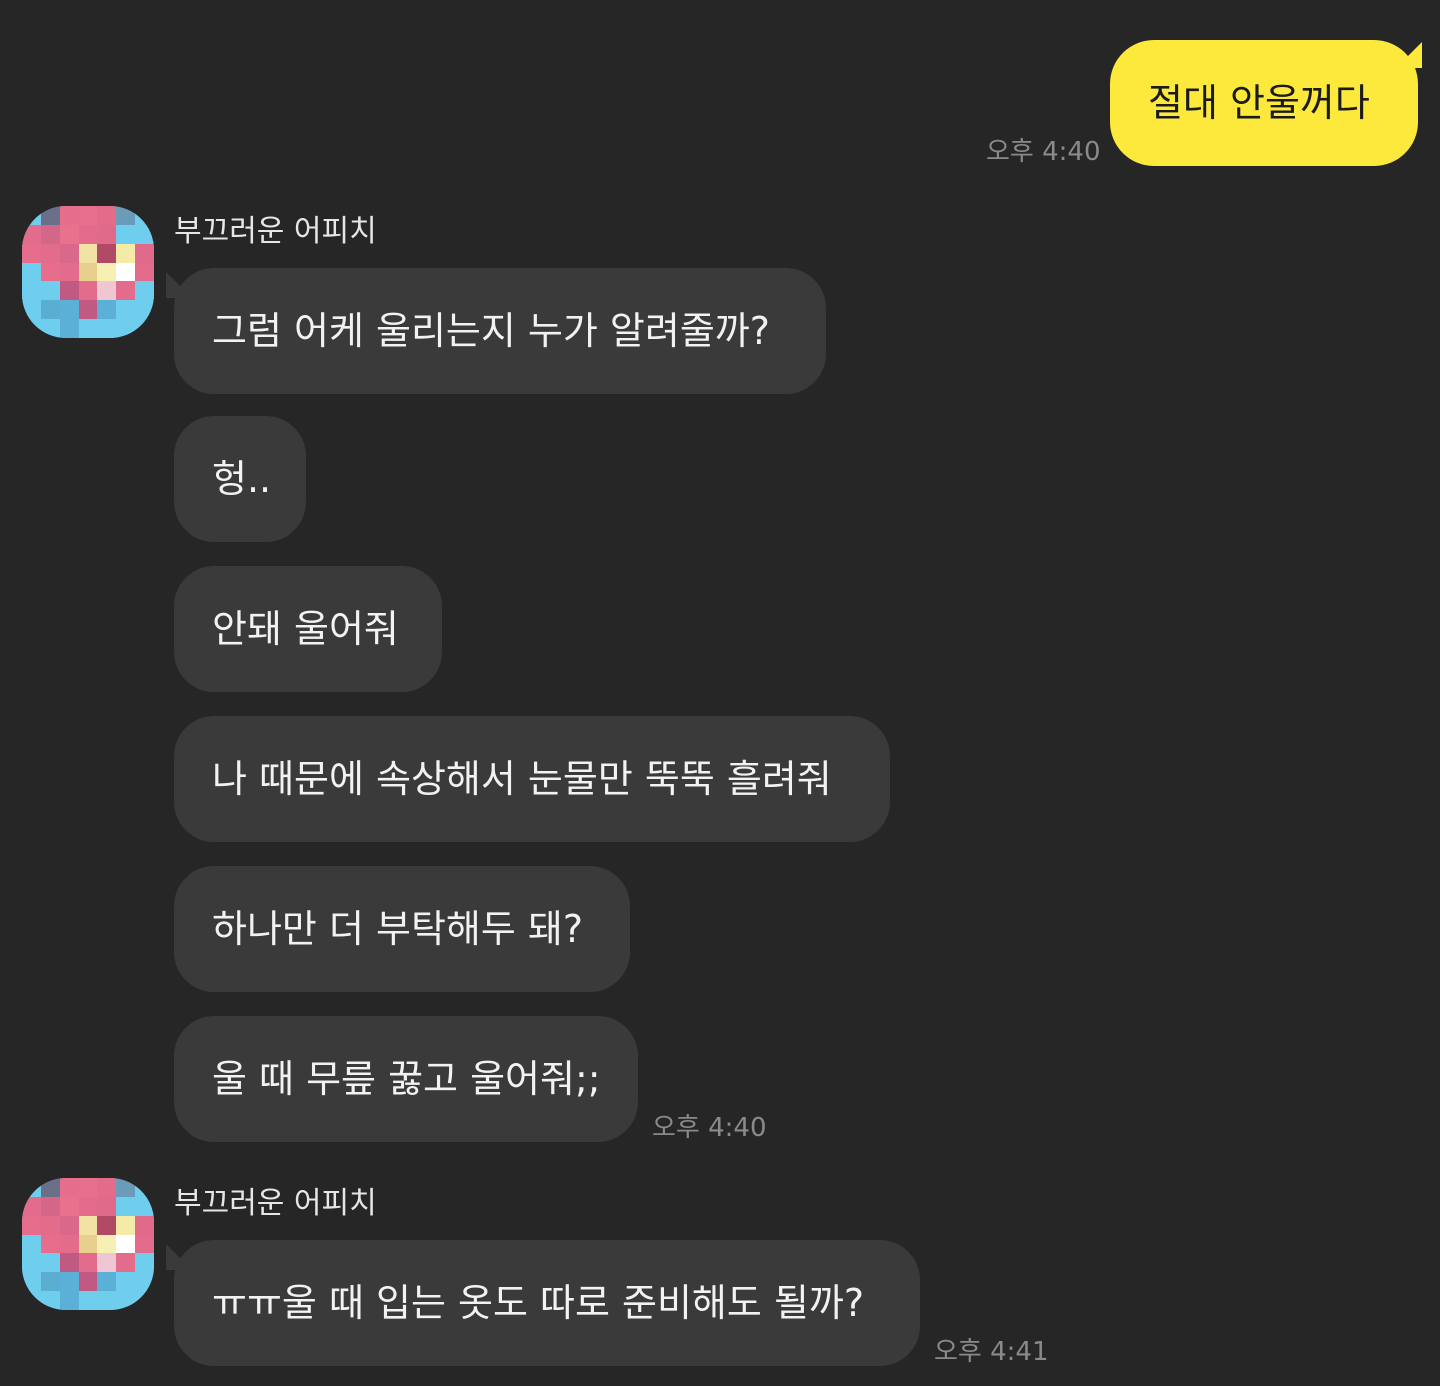  I want to click on incoming-message-bubble: ㅠㅠ울 때 입는 옷도 따로 준비해도 될까?, so click(547, 1303).